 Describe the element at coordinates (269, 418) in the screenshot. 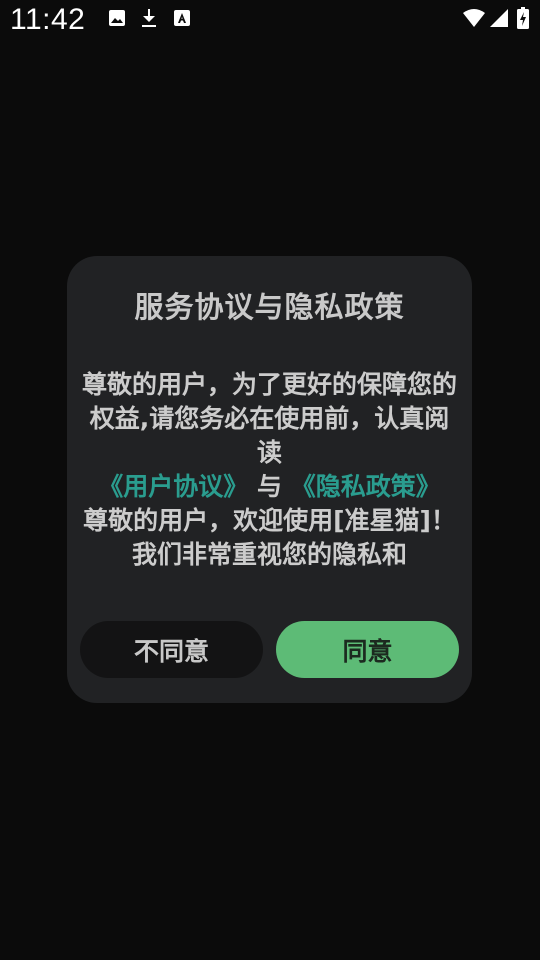

I see `dialog-intro-text: 尊敬的用户，为了更好的保障您的权益,请您务必在使用前，认真阅读` at that location.